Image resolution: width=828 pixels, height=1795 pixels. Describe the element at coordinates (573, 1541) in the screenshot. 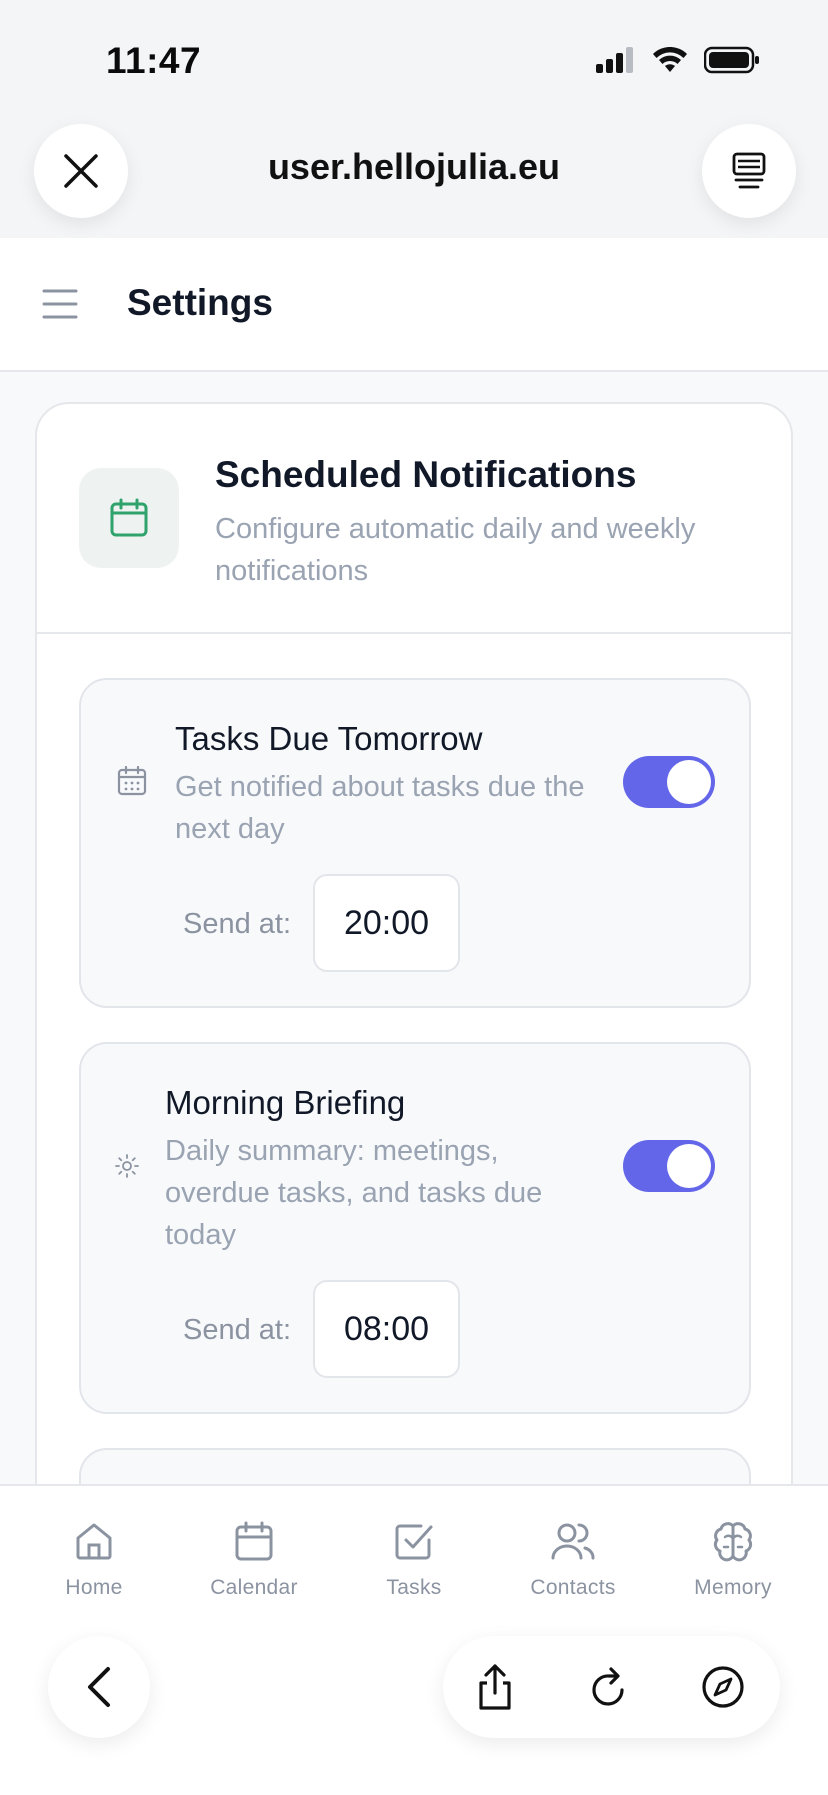

I see `users-icon` at that location.